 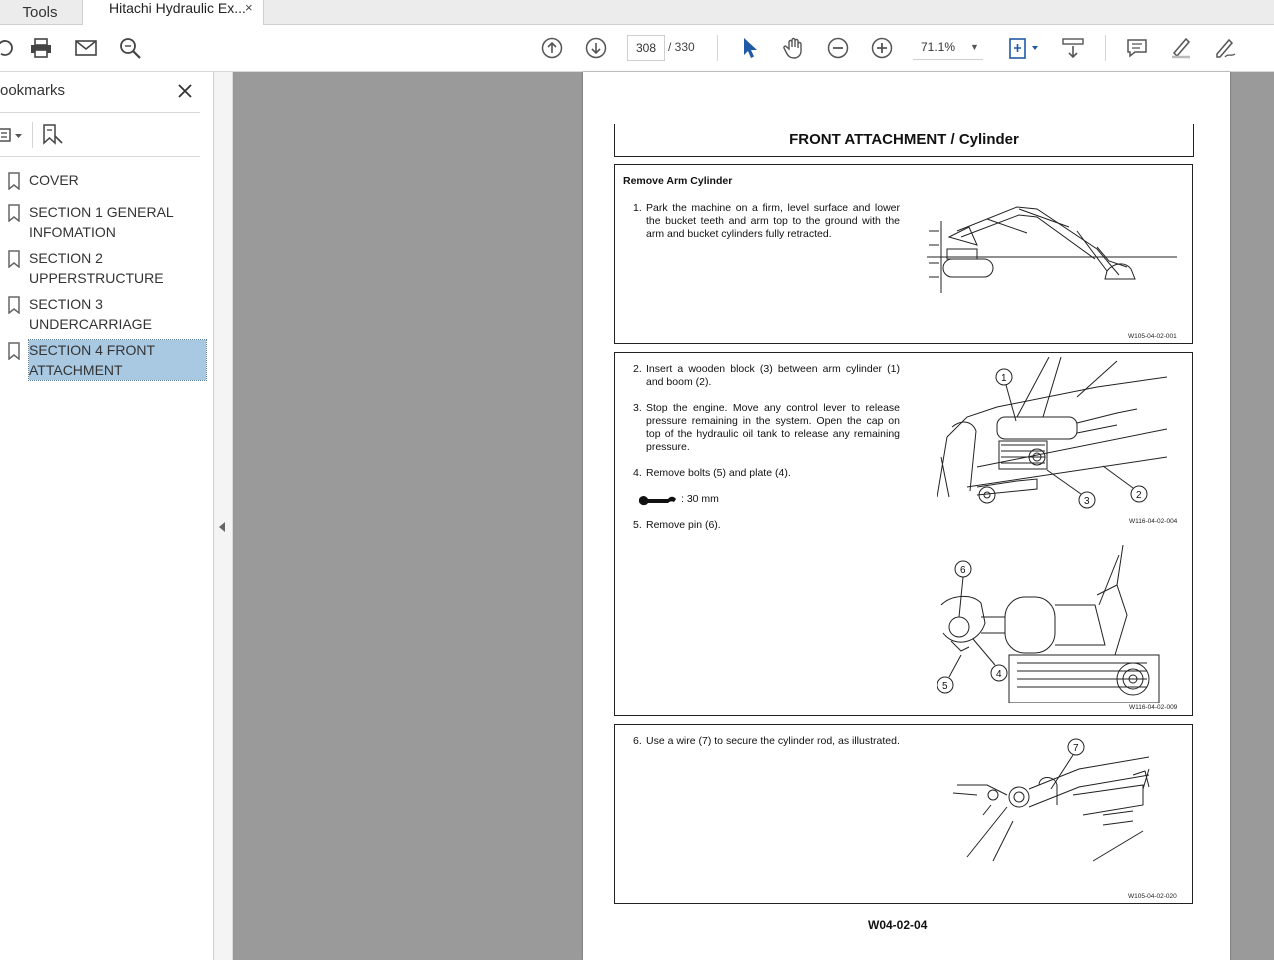 I want to click on arm-cylinder-illustration: 1 2 3, so click(x=1052, y=433).